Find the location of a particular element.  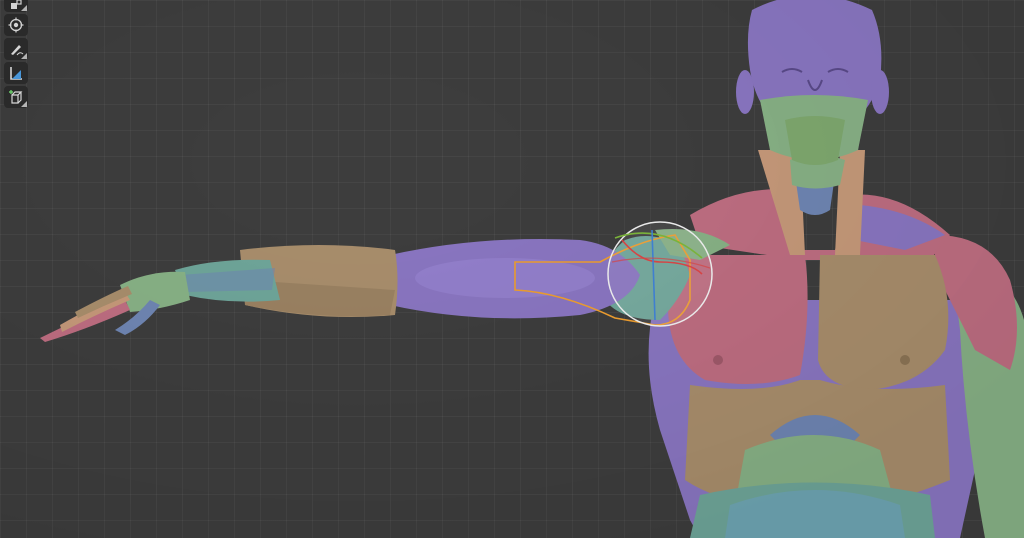

rotate-gizmo is located at coordinates (660, 274).